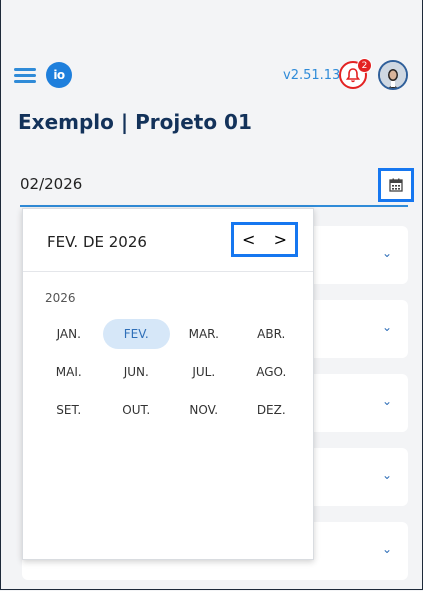 This screenshot has height=591, width=423. I want to click on month-option: ABR., so click(272, 334).